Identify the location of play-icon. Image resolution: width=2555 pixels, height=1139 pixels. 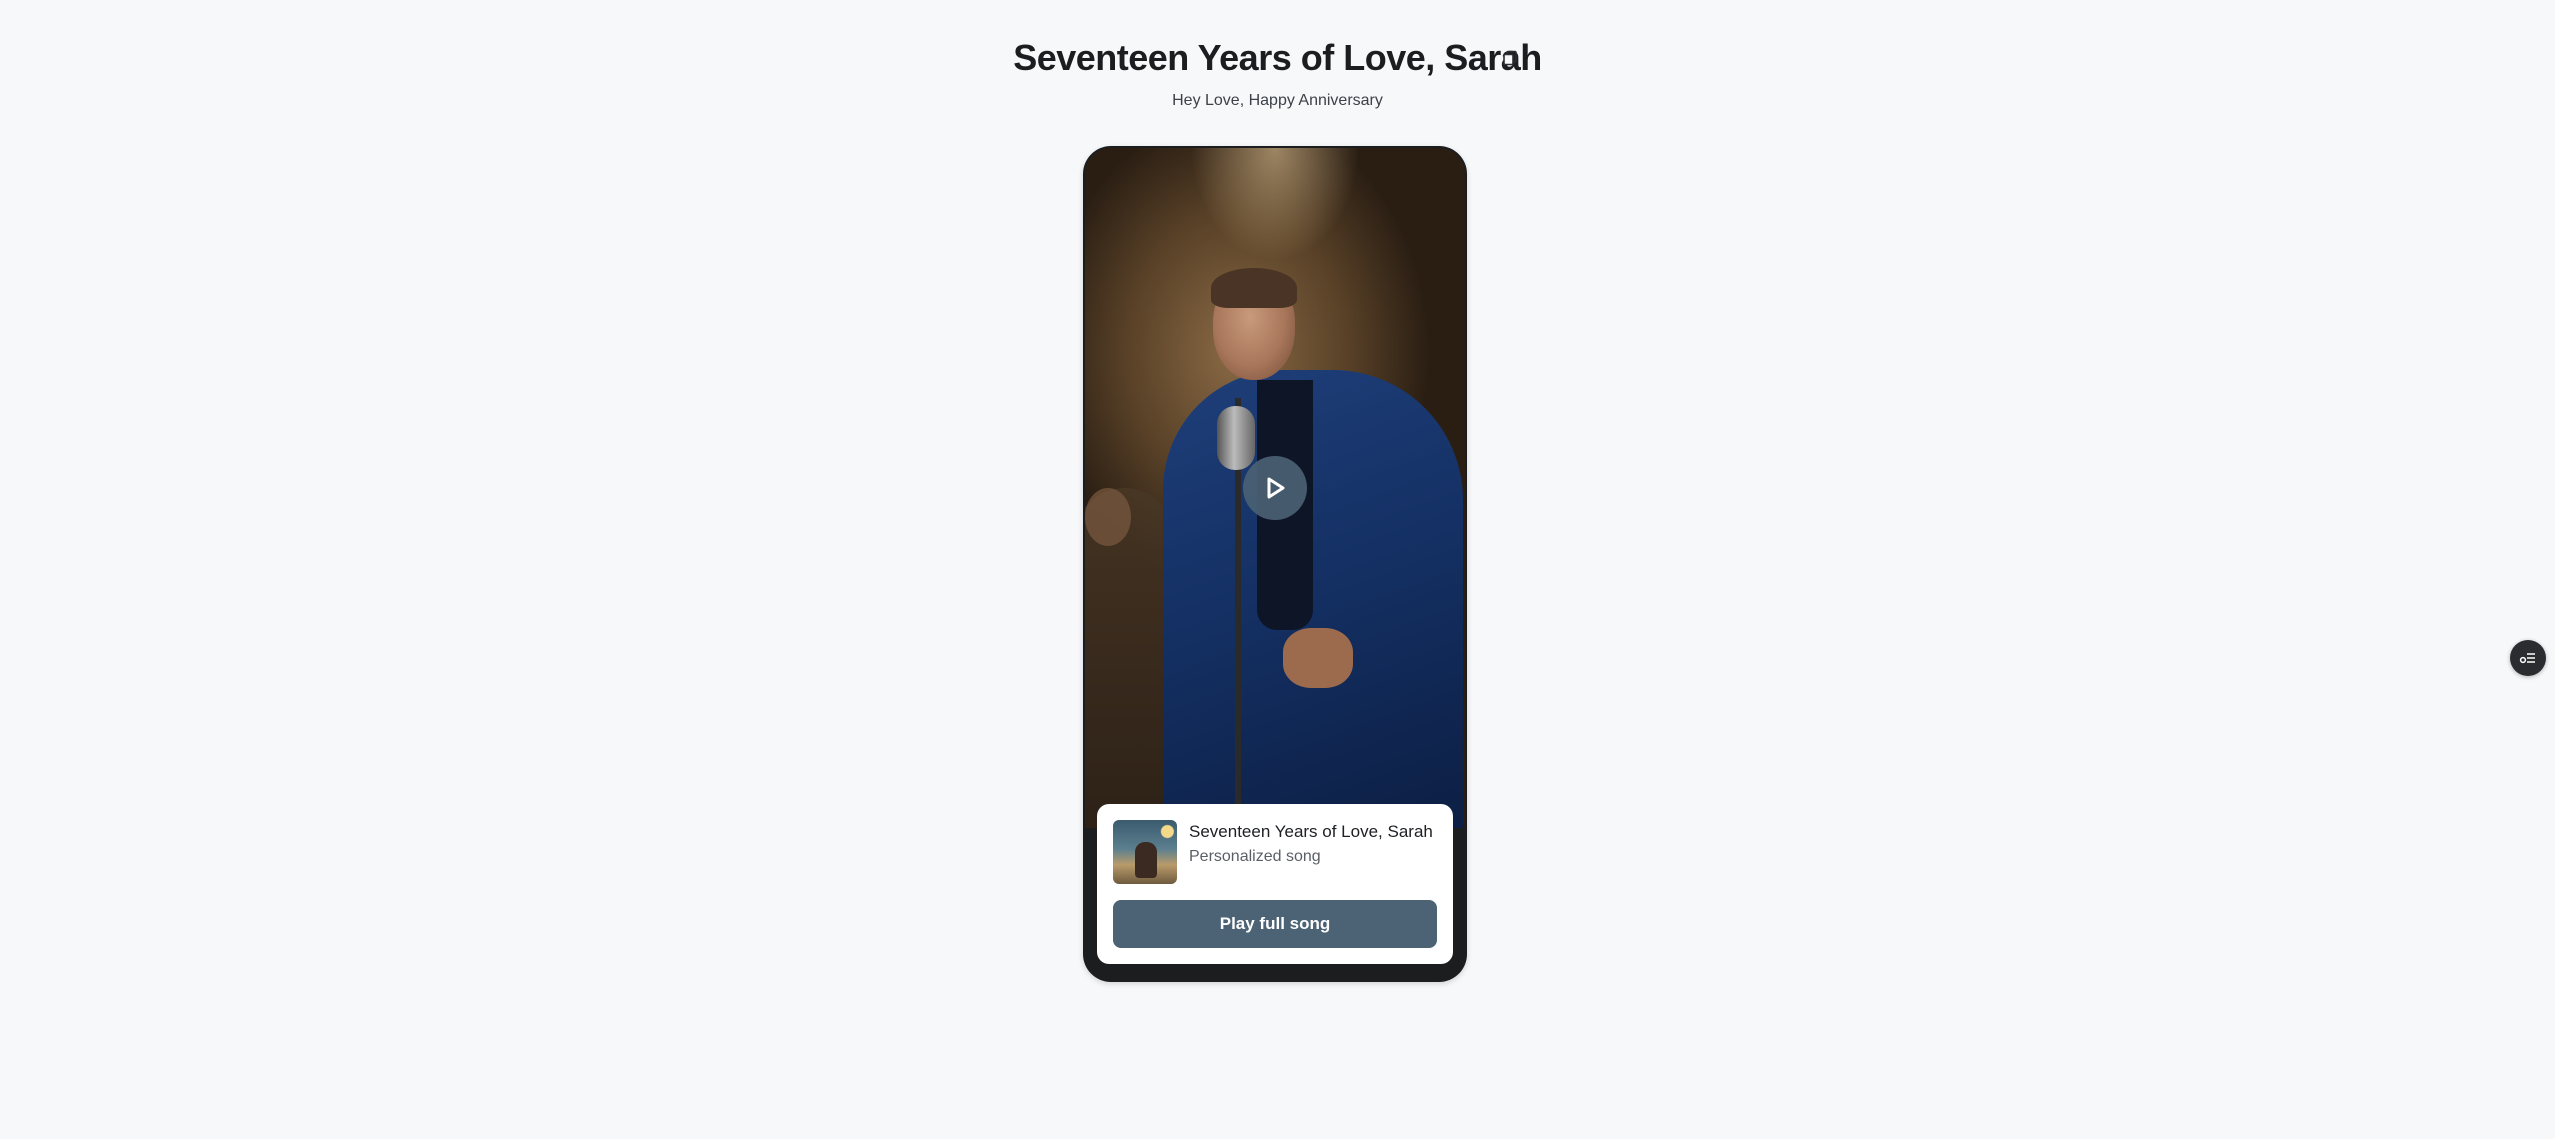
(1276, 488).